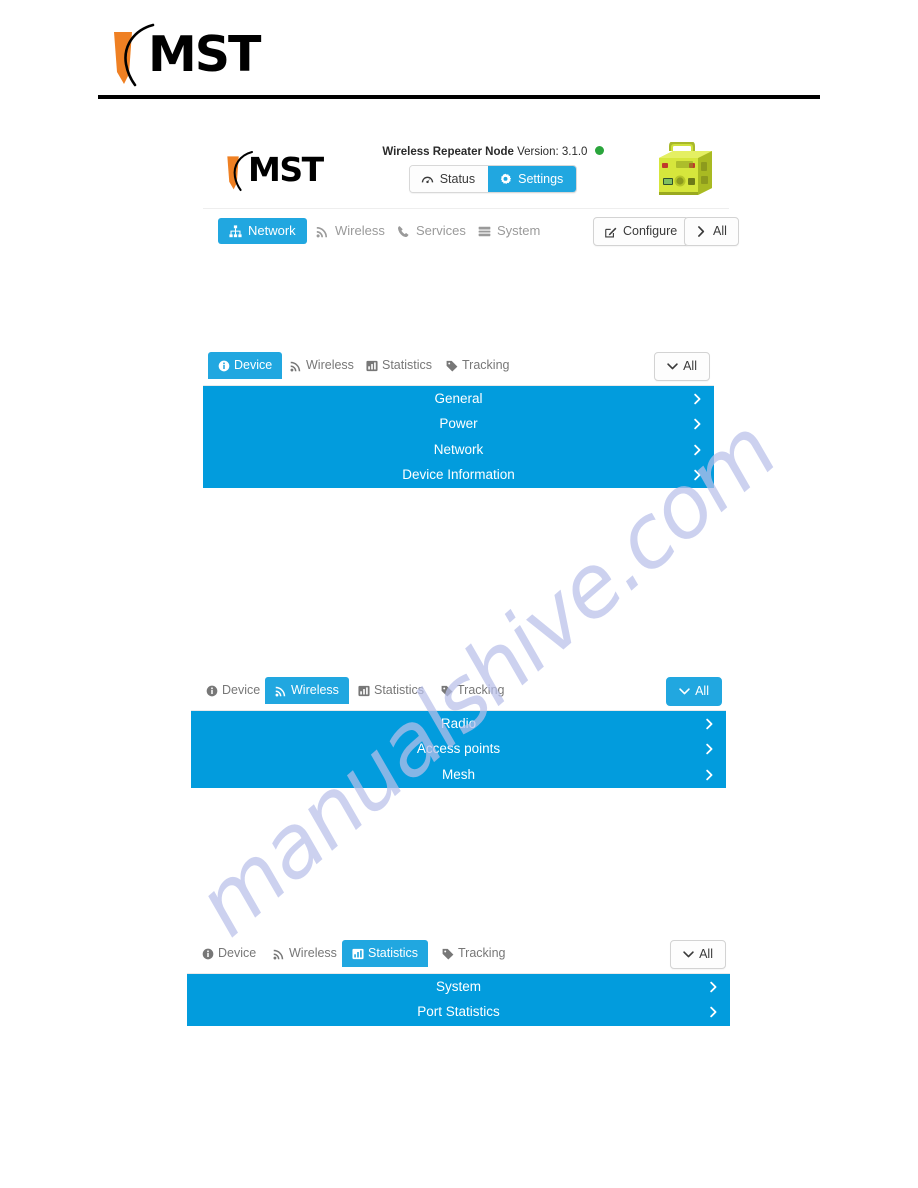 This screenshot has height=1188, width=918. I want to click on repeater-node-photo, so click(685, 172).